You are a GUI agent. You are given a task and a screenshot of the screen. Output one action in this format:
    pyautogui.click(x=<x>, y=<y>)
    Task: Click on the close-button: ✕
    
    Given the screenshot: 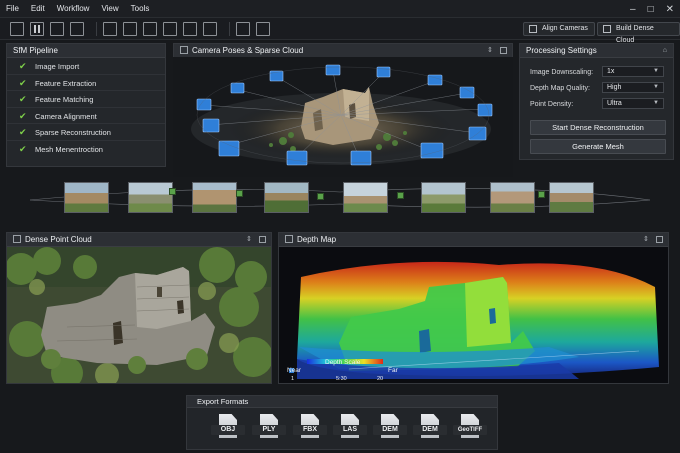 What is the action you would take?
    pyautogui.click(x=670, y=9)
    